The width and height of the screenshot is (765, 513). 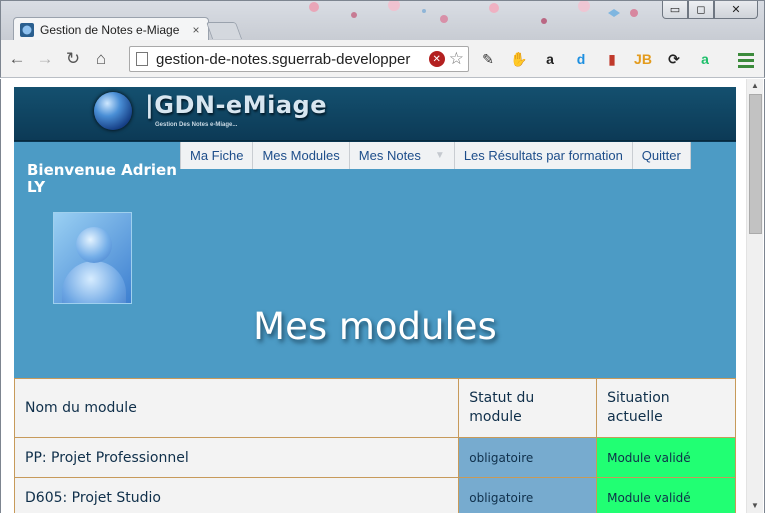 What do you see at coordinates (236, 457) in the screenshot?
I see `module-name-cell: PP: Projet Professionnel` at bounding box center [236, 457].